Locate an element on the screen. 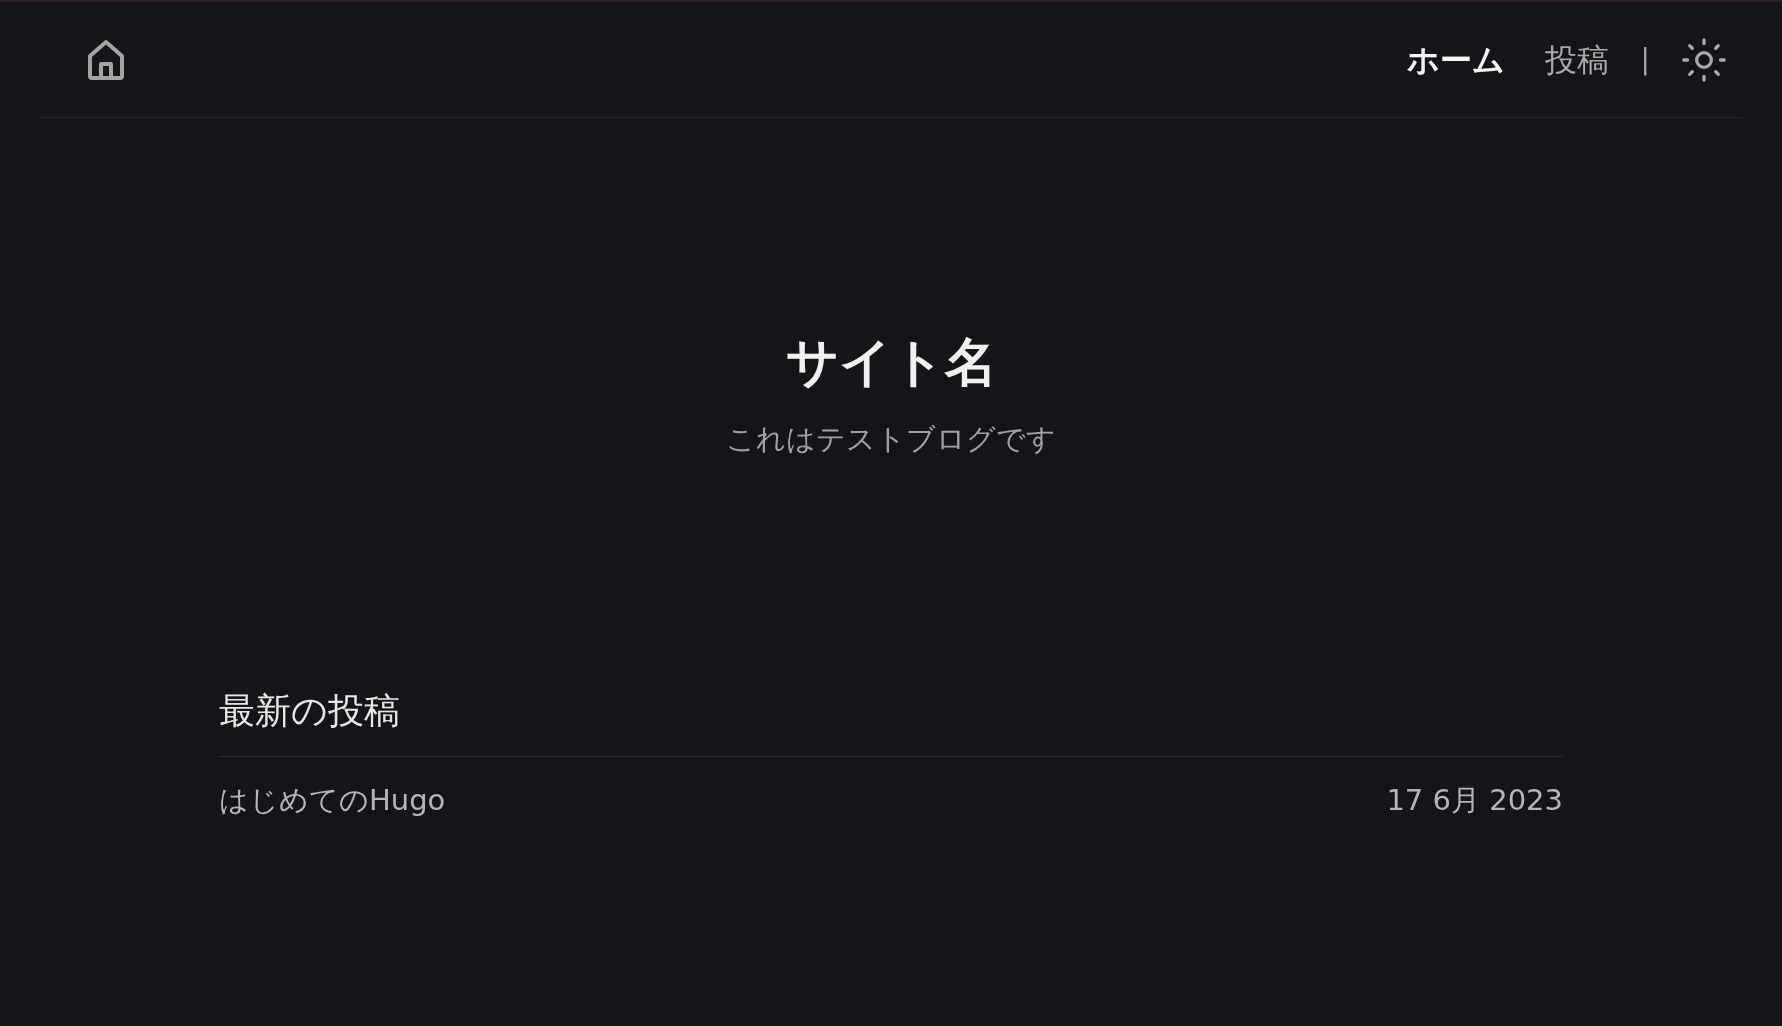 The height and width of the screenshot is (1026, 1782). nav-link: 投稿 is located at coordinates (1576, 59).